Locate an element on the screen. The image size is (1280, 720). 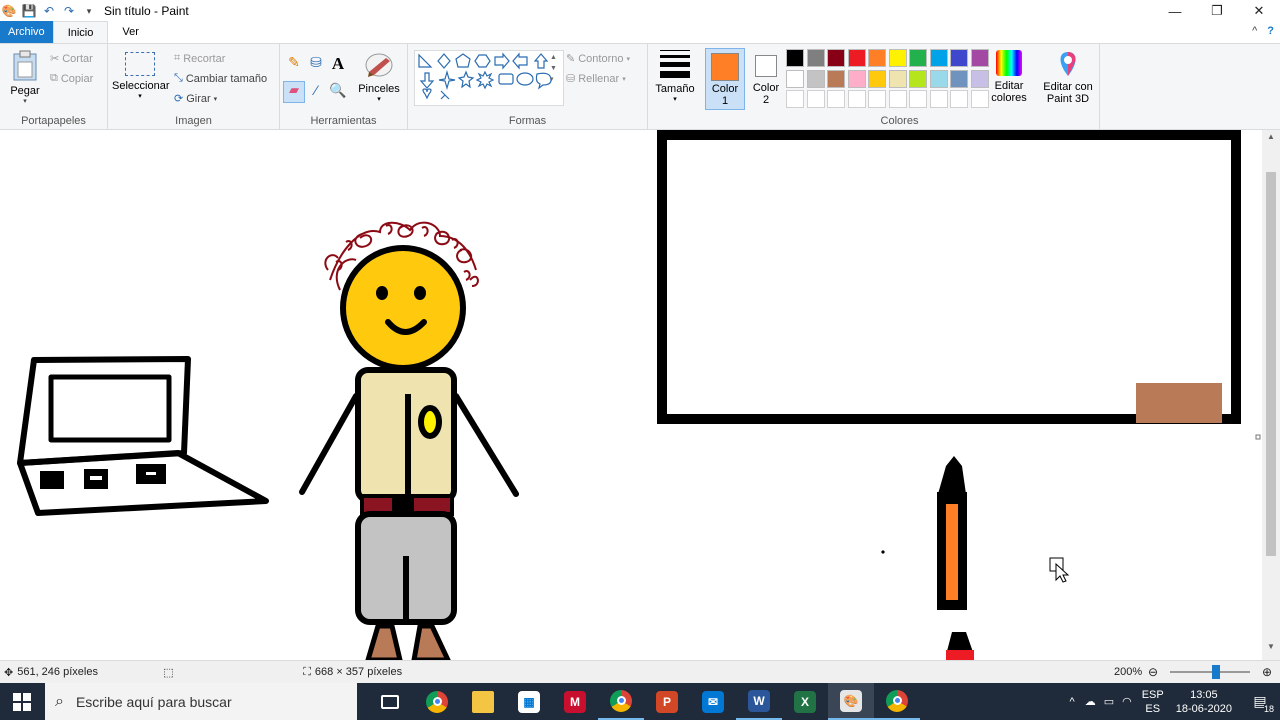
fill-button: ⛁ Rellenar ▾ is located at coordinates (596, 79).